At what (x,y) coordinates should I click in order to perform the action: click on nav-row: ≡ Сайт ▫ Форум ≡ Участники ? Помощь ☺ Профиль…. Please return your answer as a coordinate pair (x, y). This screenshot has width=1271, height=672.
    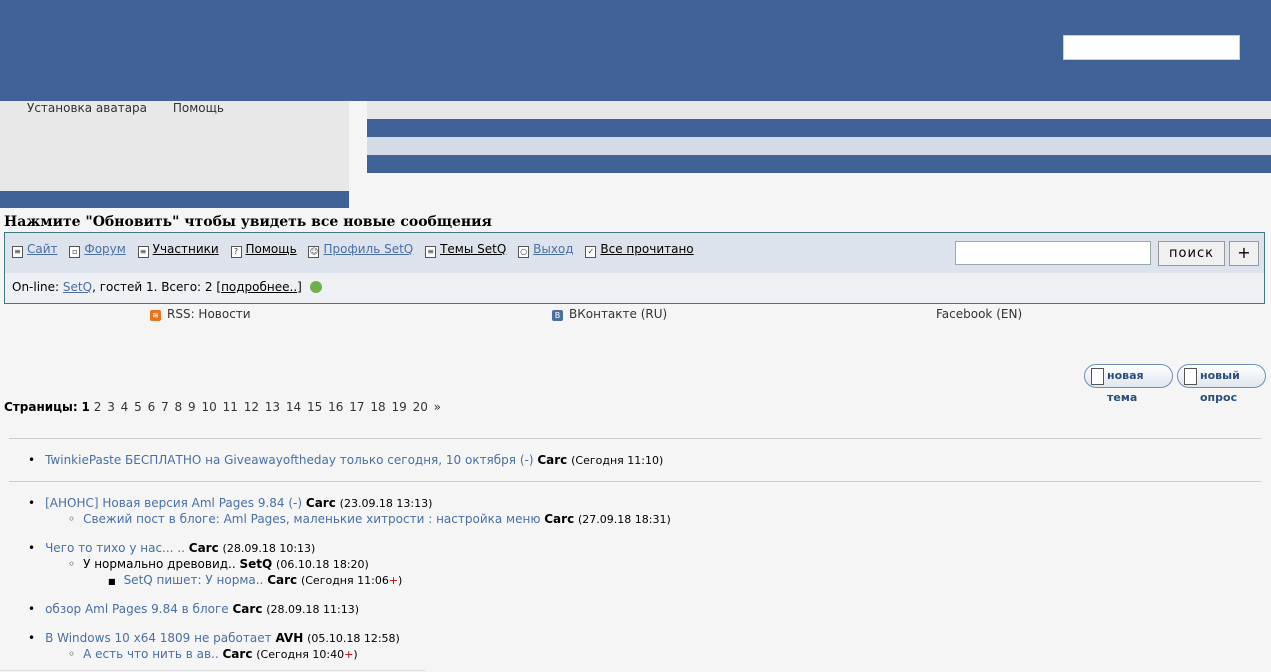
    Looking at the image, I should click on (634, 253).